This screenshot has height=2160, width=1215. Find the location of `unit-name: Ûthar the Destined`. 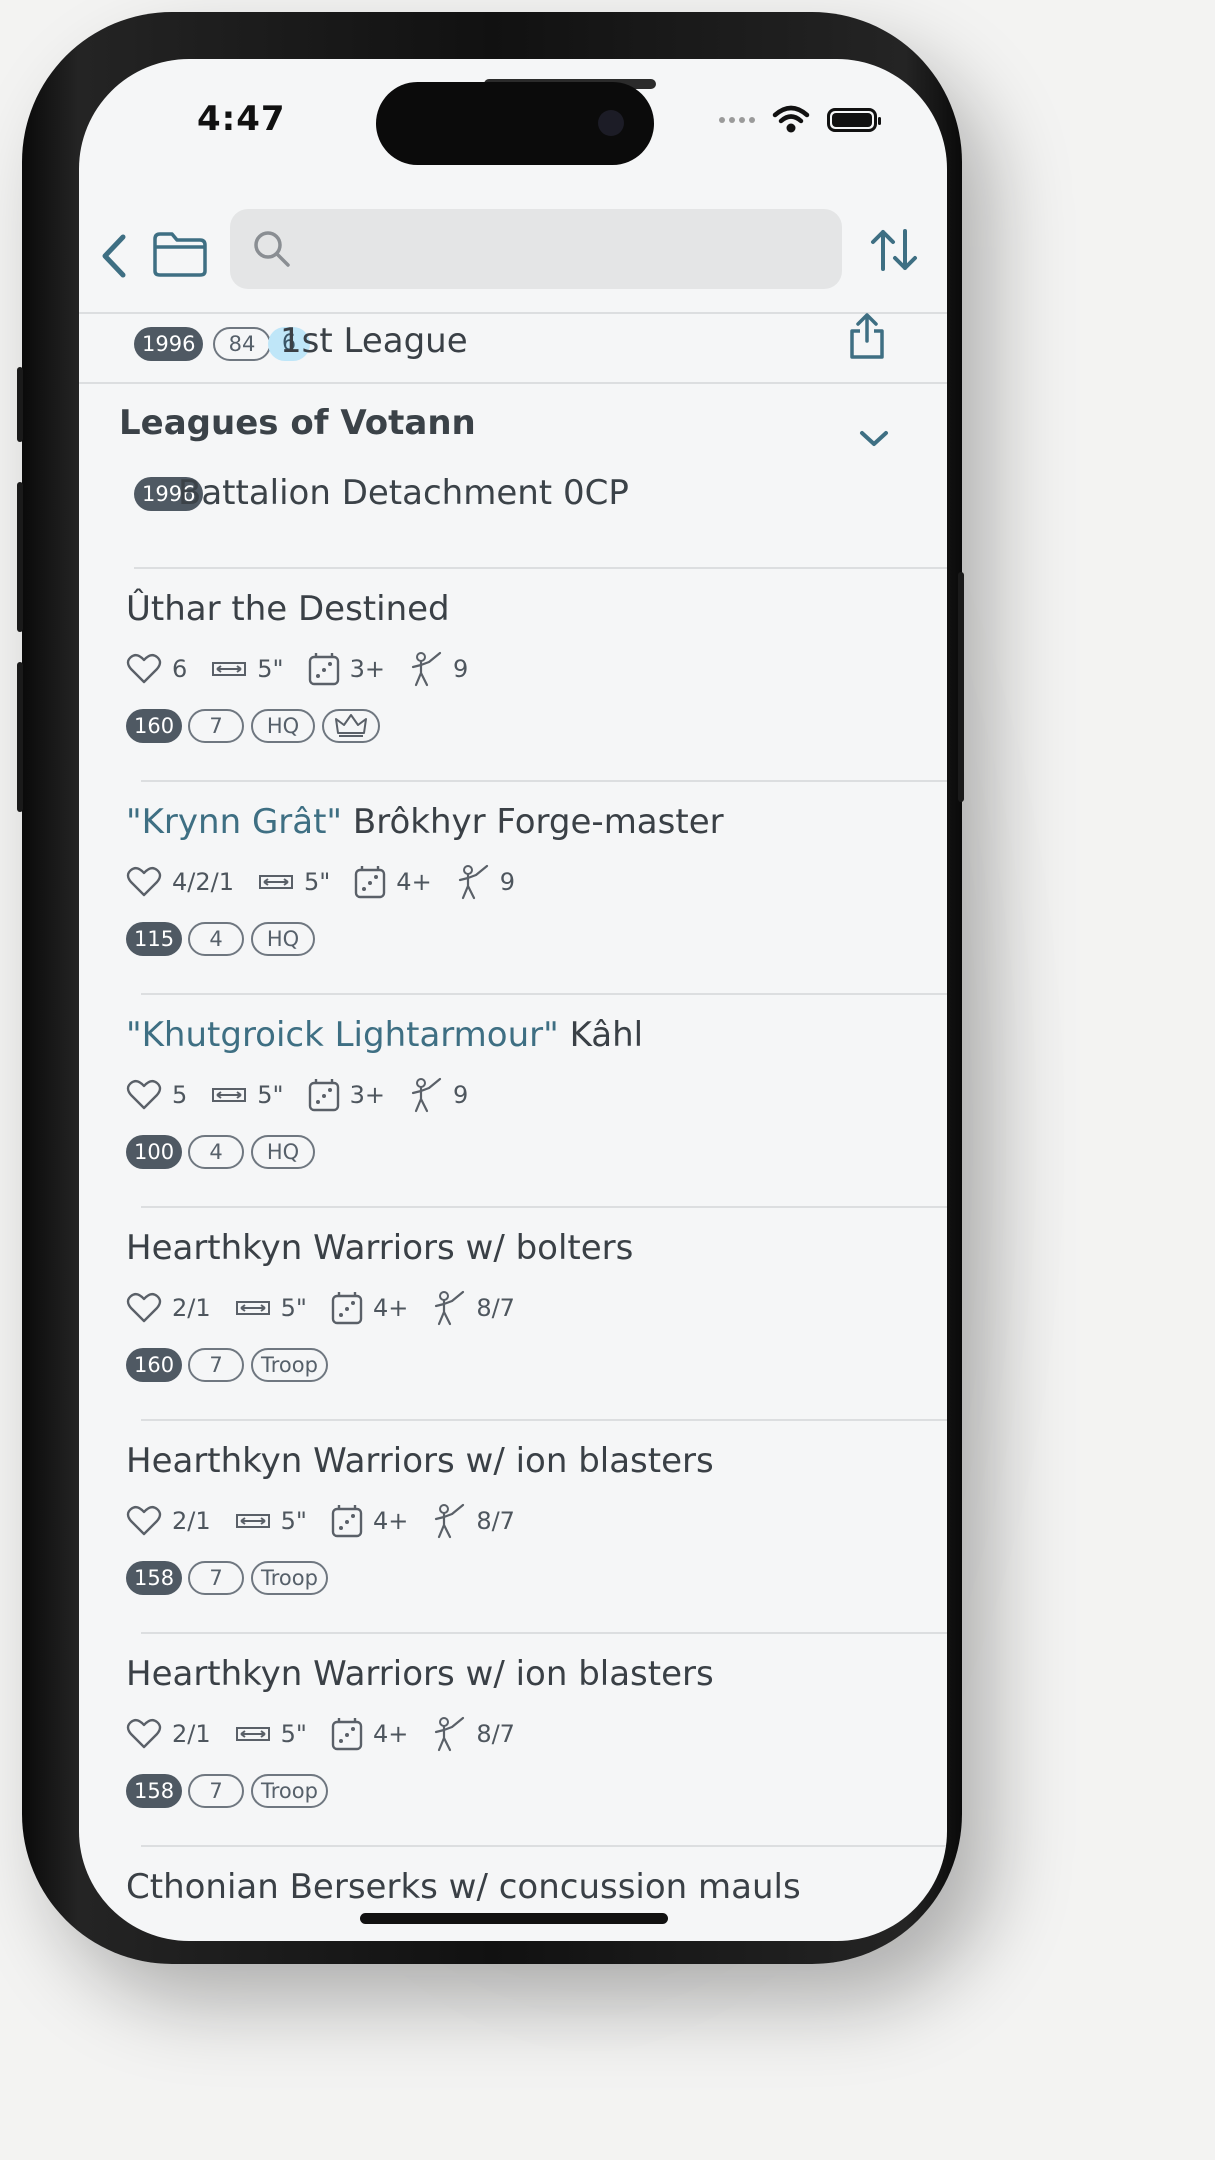

unit-name: Ûthar the Destined is located at coordinates (288, 609).